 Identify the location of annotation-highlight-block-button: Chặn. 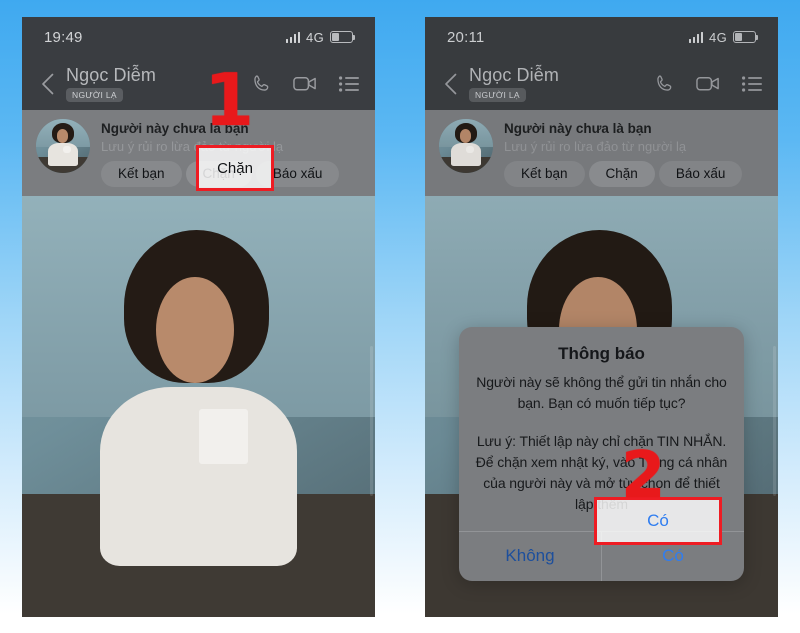
(235, 168).